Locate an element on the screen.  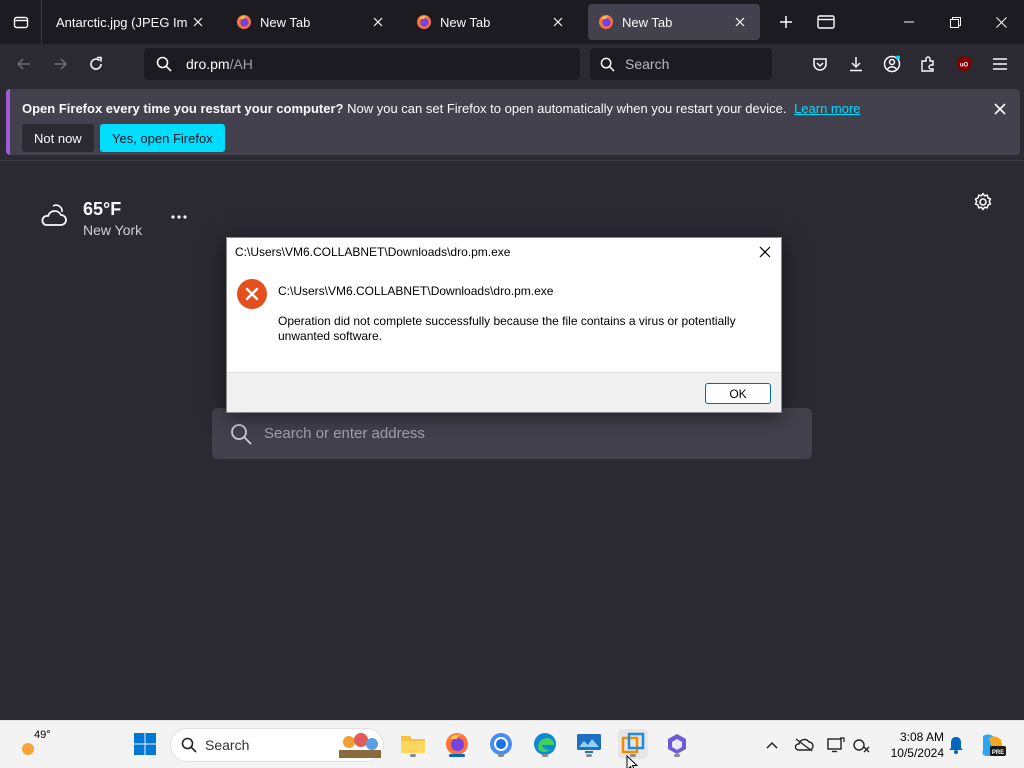
forward-button is located at coordinates (60, 64).